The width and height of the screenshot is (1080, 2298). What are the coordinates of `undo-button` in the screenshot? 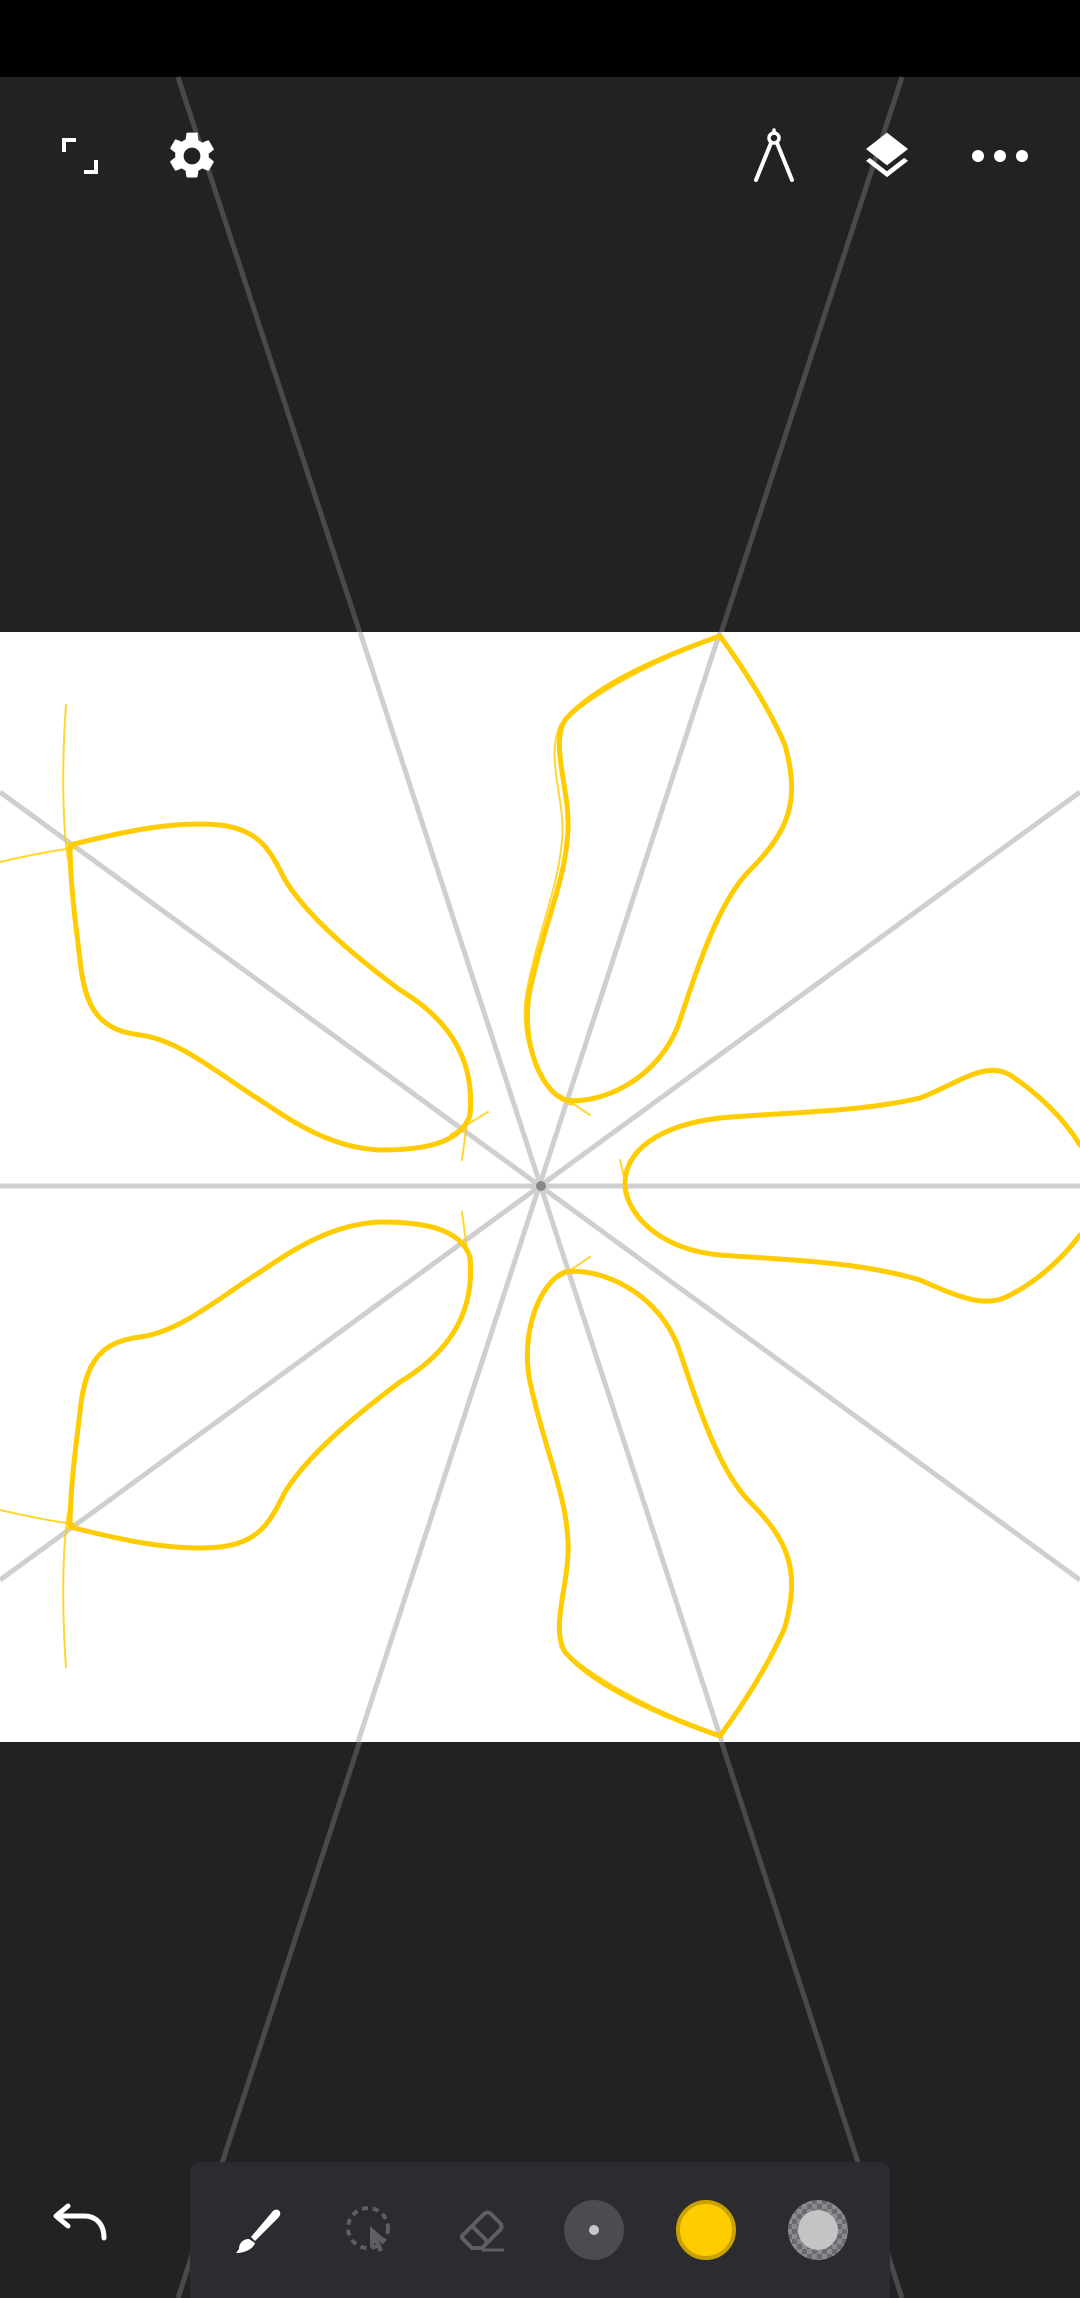 It's located at (80, 2222).